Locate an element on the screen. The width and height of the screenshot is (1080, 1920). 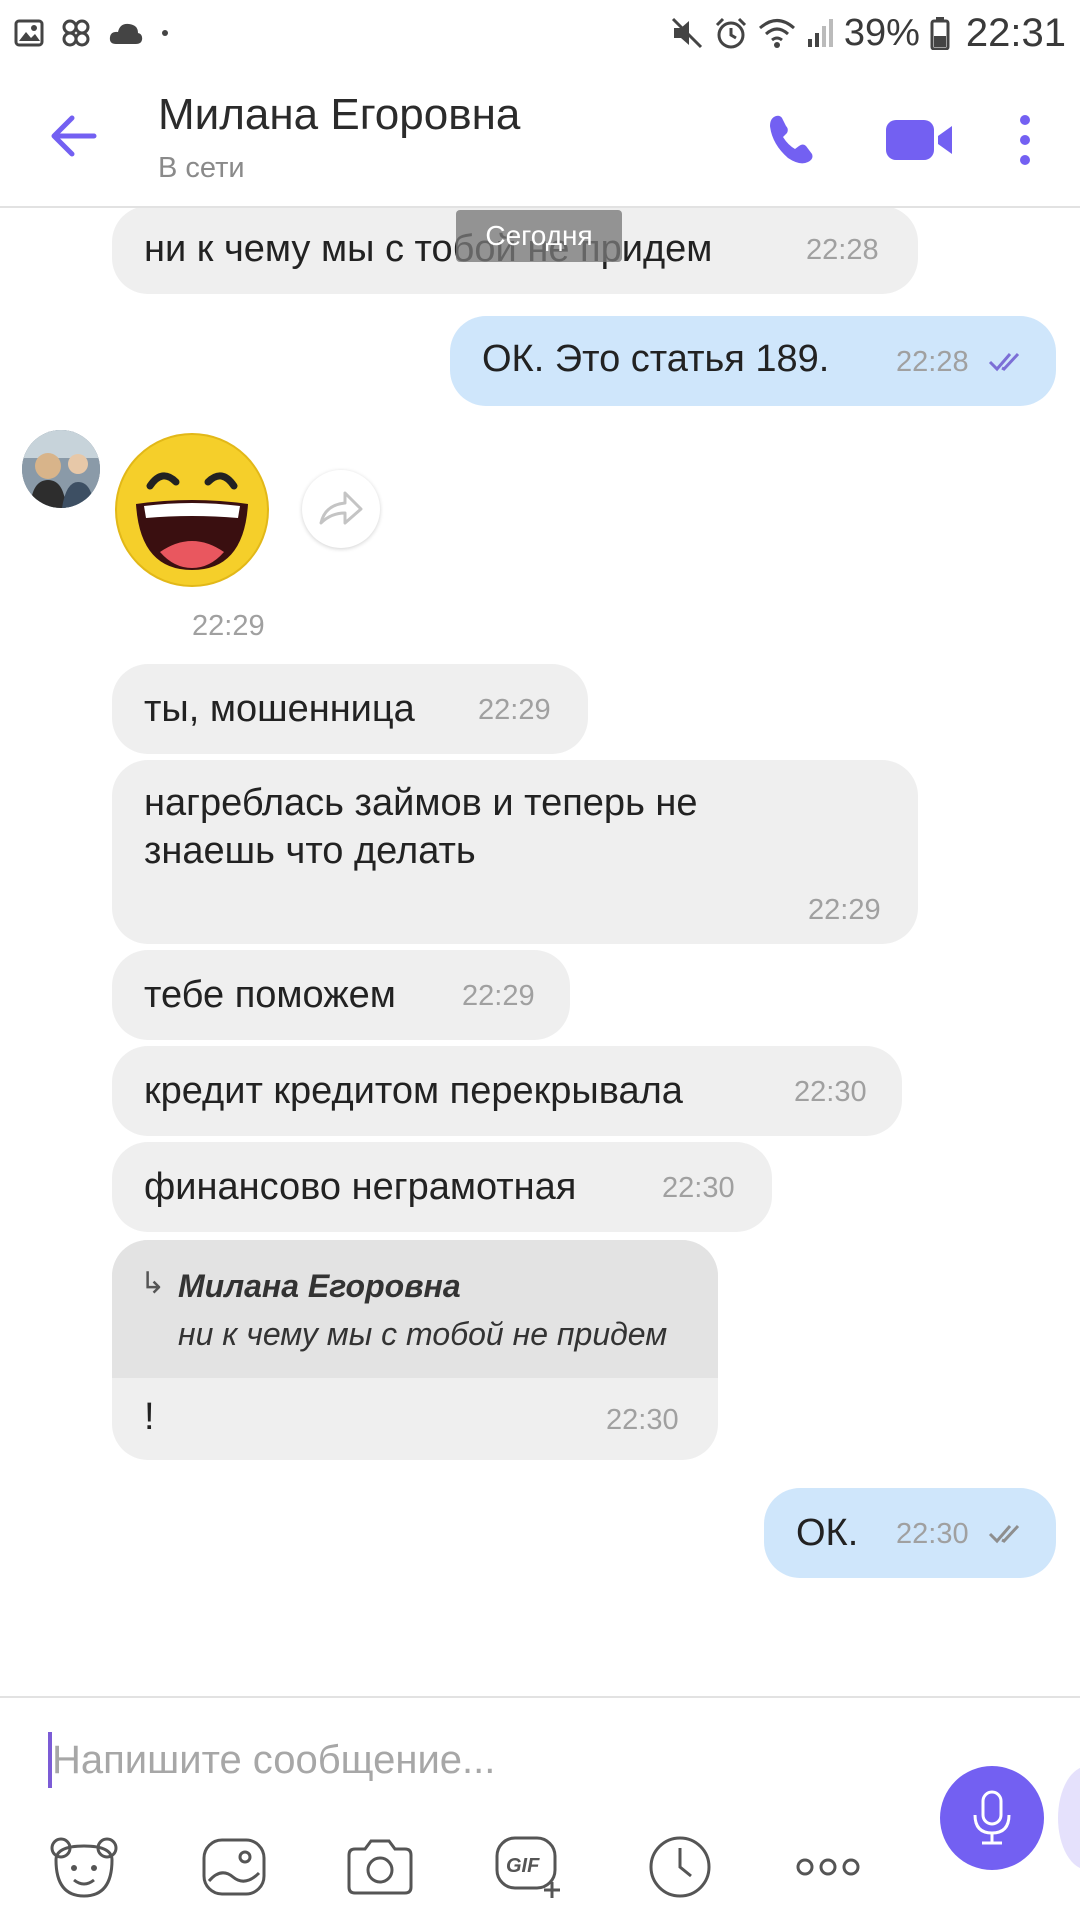
message-text: ! is located at coordinates (149, 1417).